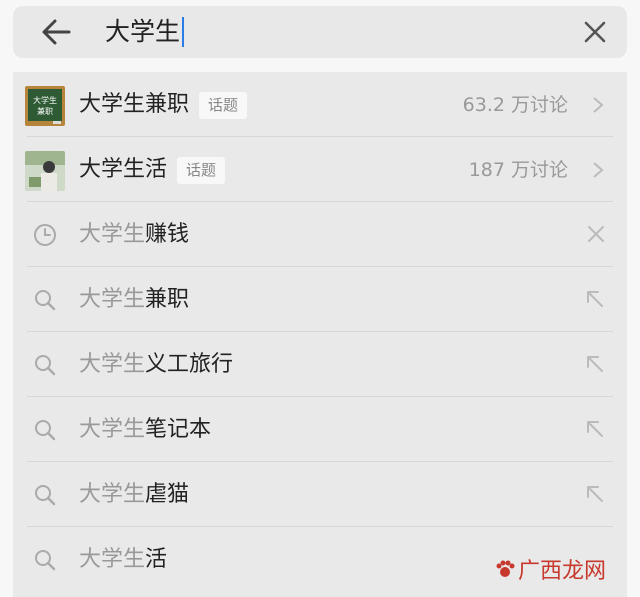 The image size is (640, 597). Describe the element at coordinates (320, 169) in the screenshot. I see `topic-row: 大学生活 话题 187 万讨论` at that location.